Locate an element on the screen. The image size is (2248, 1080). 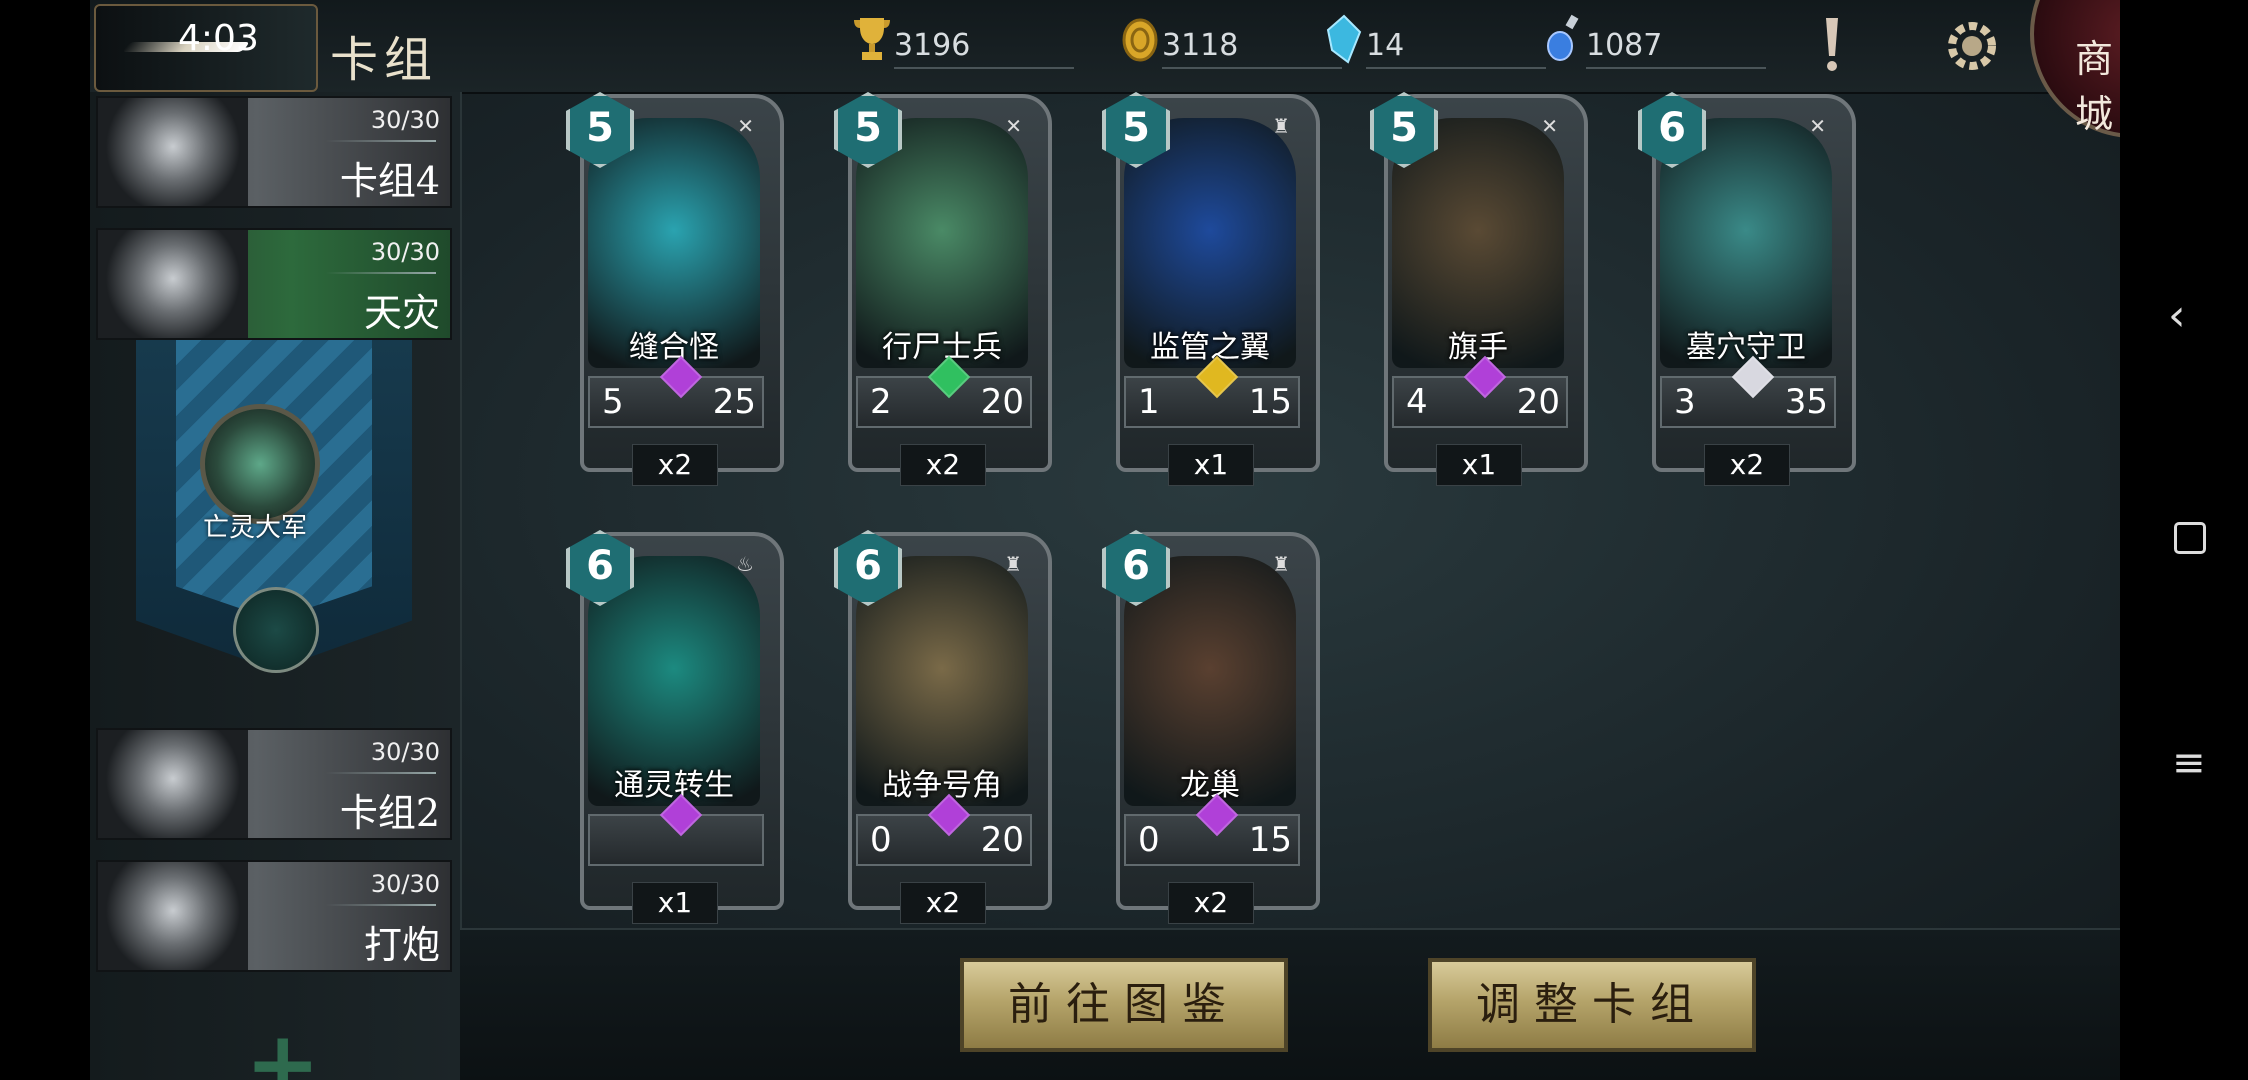
deck-name: 打炮 is located at coordinates (401, 945).